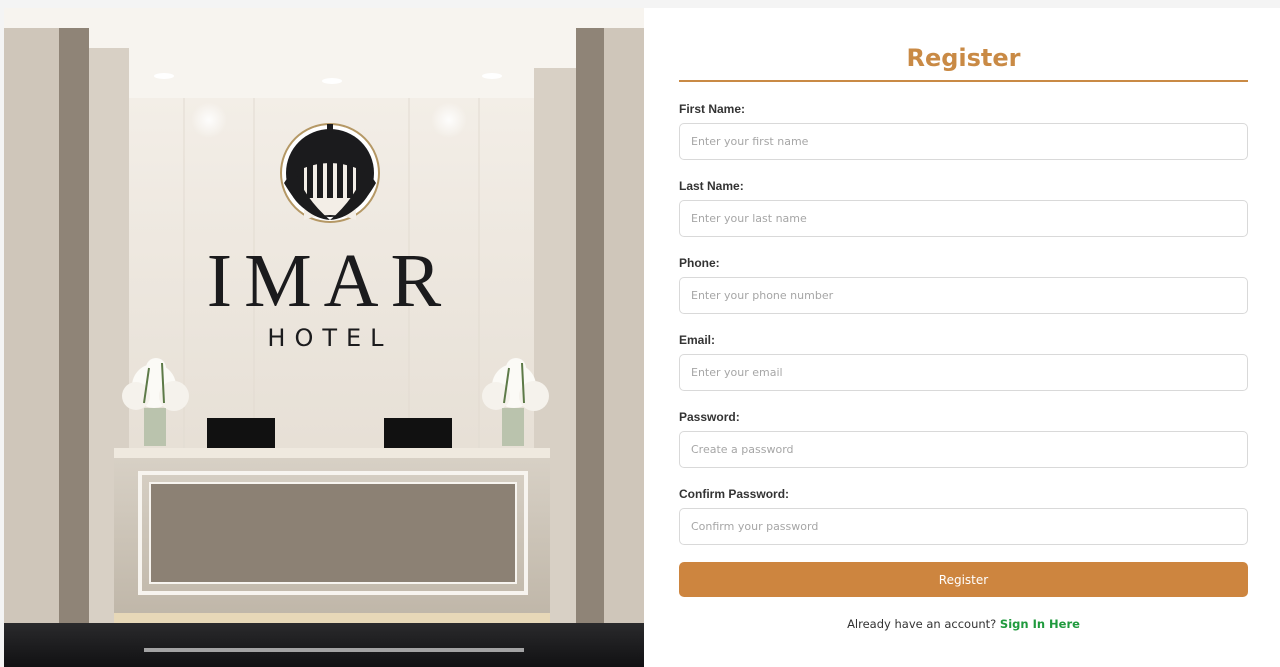 The width and height of the screenshot is (1280, 667). Describe the element at coordinates (963, 526) in the screenshot. I see `confirm-password-input` at that location.